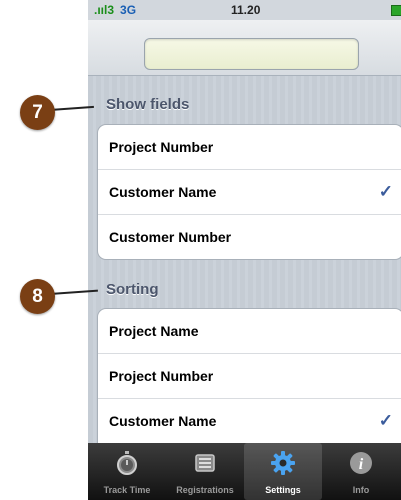 This screenshot has width=401, height=500. What do you see at coordinates (205, 490) in the screenshot?
I see `tab-label: Registrations` at bounding box center [205, 490].